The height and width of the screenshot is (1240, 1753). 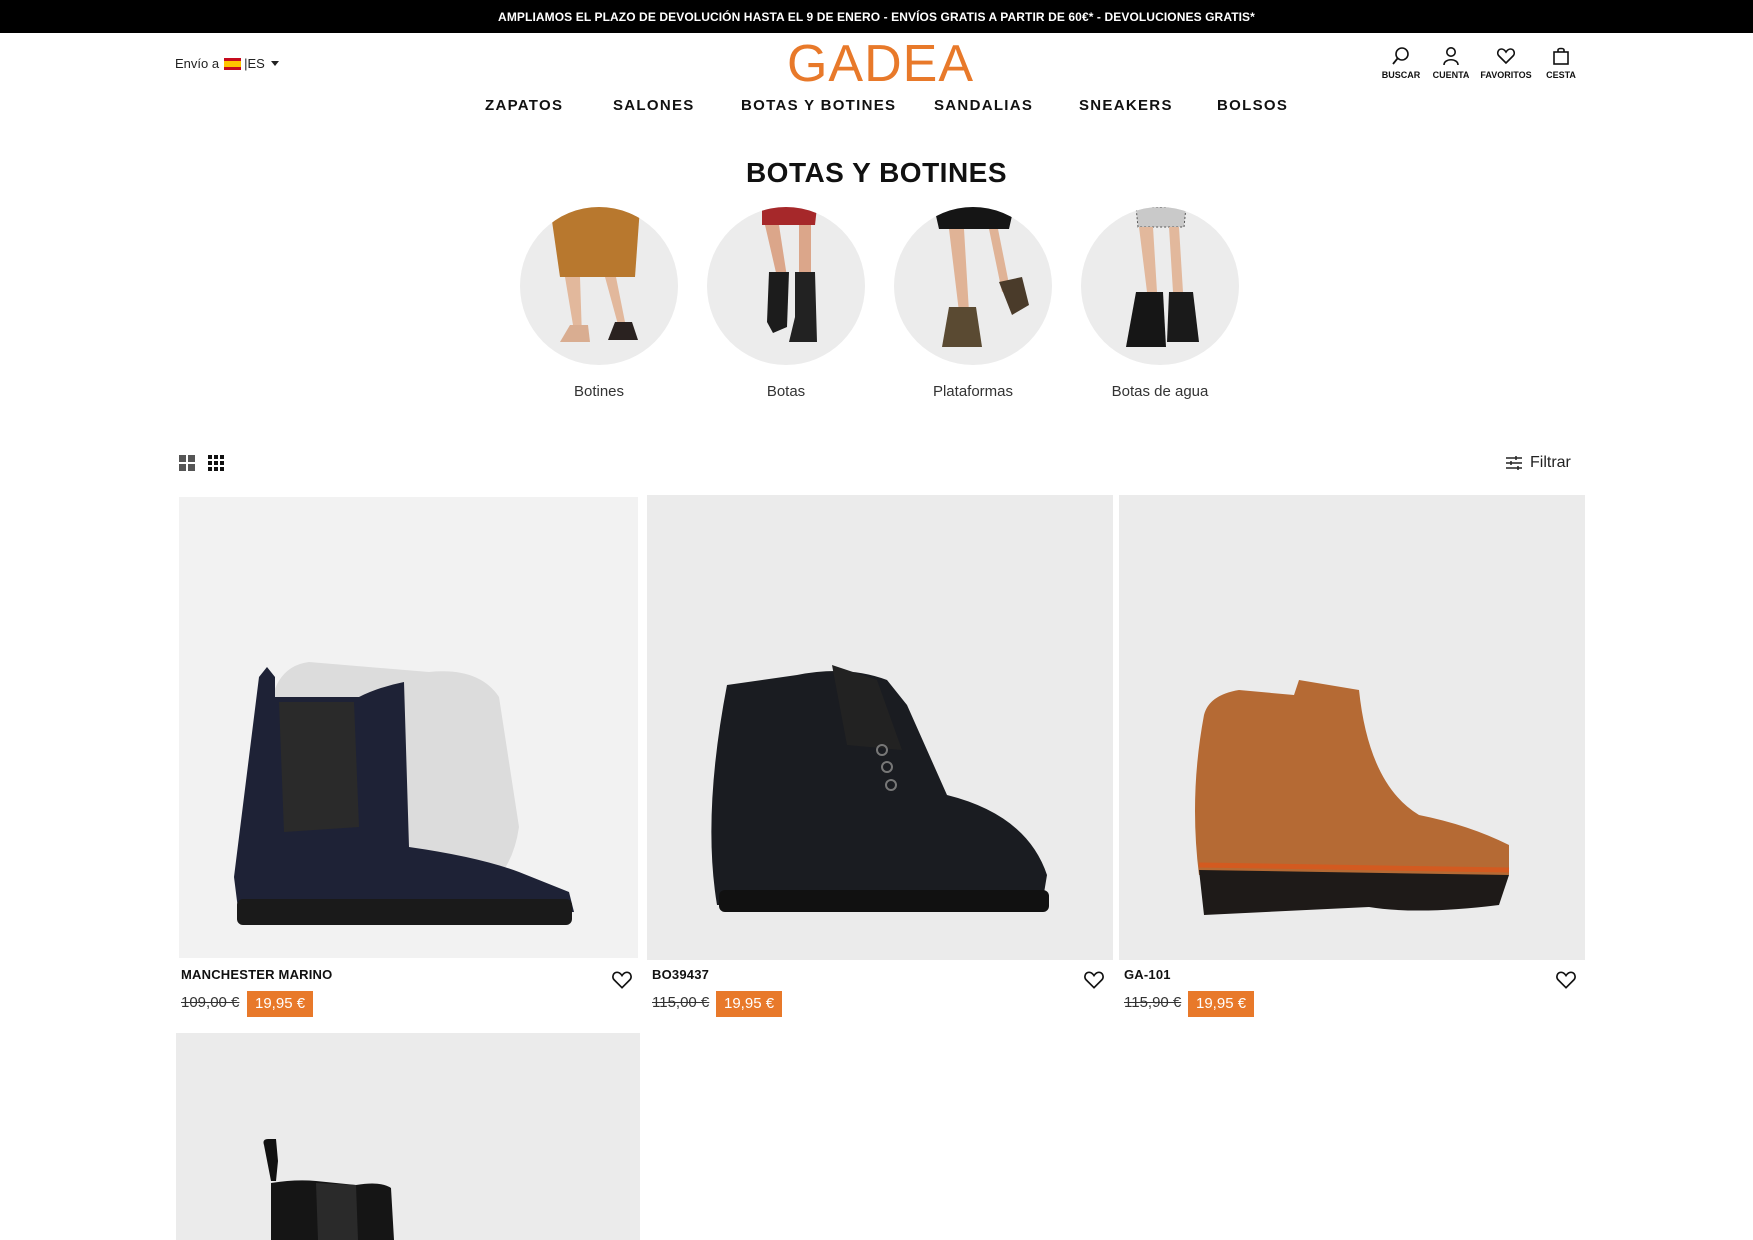 I want to click on category-label: Botas, so click(x=786, y=391).